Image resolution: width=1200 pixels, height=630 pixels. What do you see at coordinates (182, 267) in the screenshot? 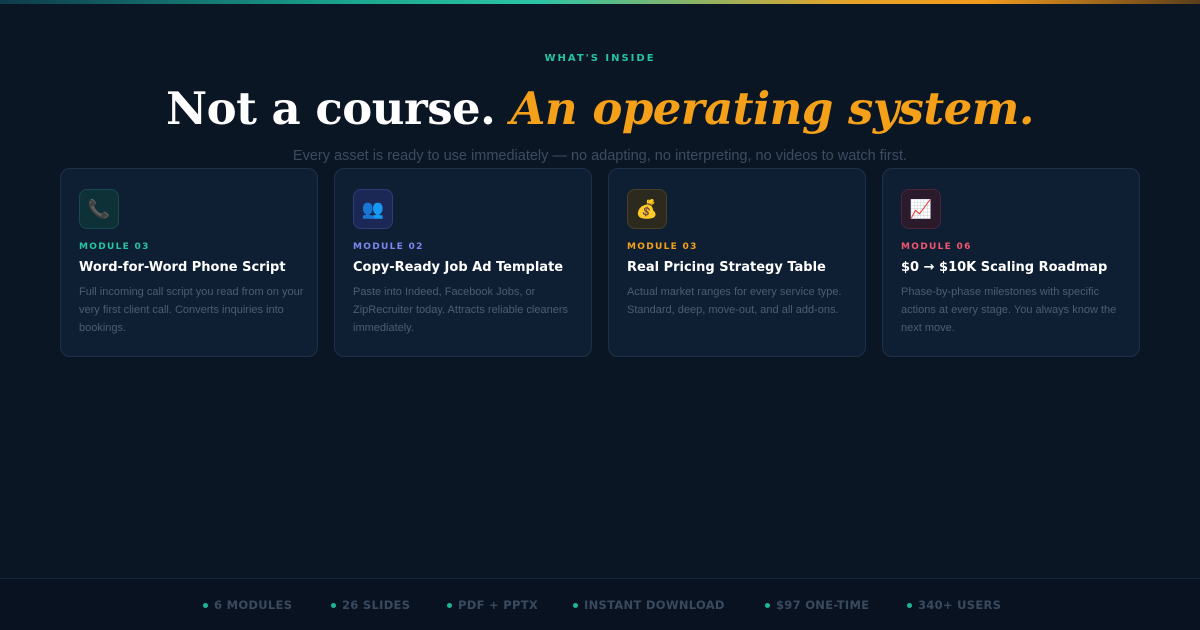
I see `card-title: Word-for-Word Phone Script` at bounding box center [182, 267].